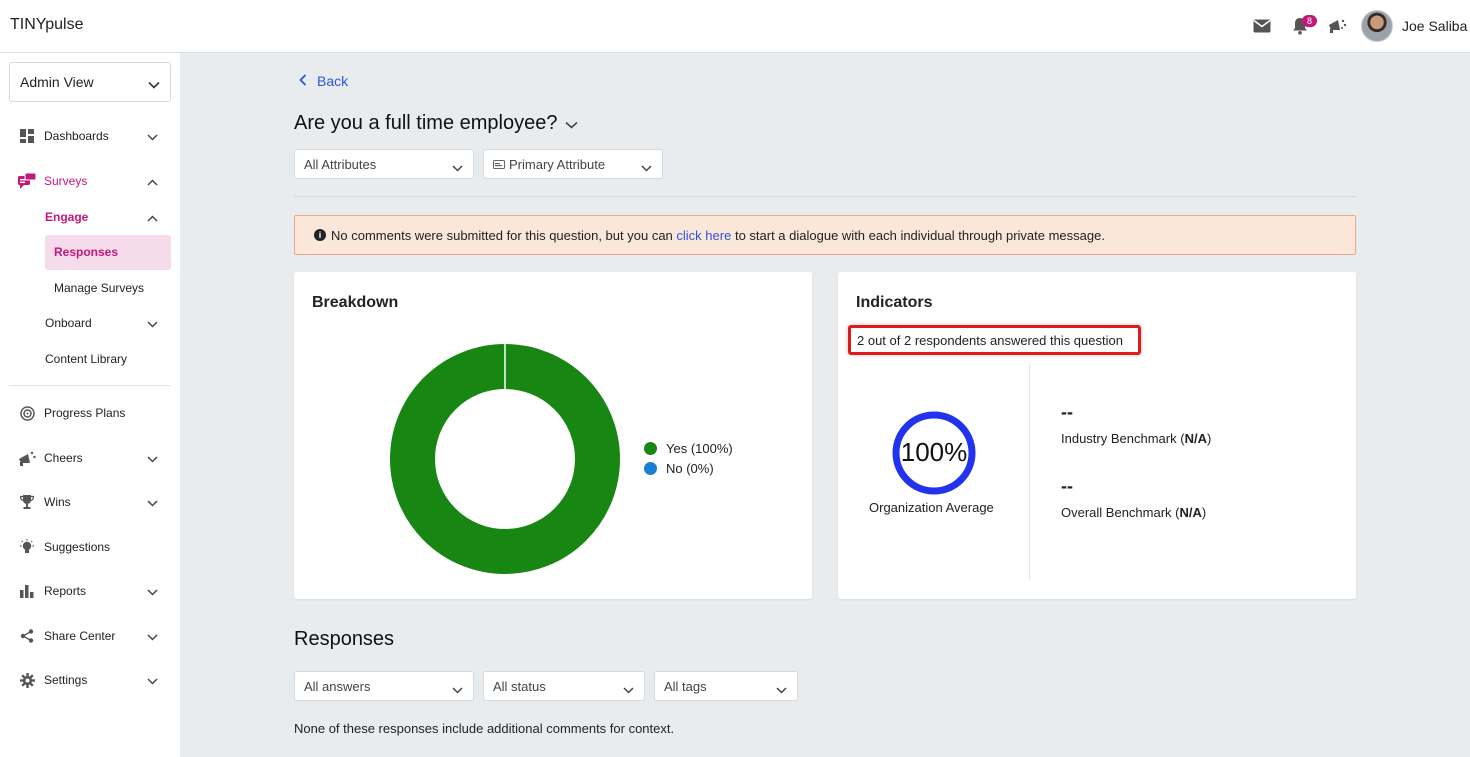 Image resolution: width=1470 pixels, height=757 pixels. What do you see at coordinates (152, 182) in the screenshot?
I see `chevron-up-icon` at bounding box center [152, 182].